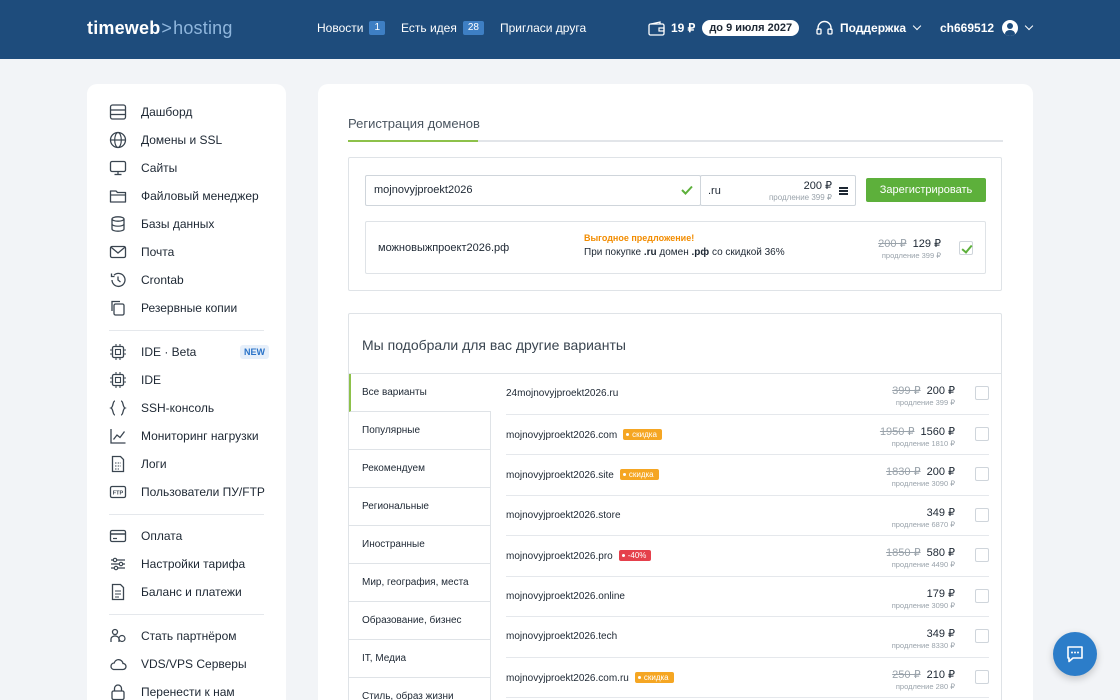  What do you see at coordinates (444, 248) in the screenshot?
I see `offer-domain: можновыжпроект2026.рф` at bounding box center [444, 248].